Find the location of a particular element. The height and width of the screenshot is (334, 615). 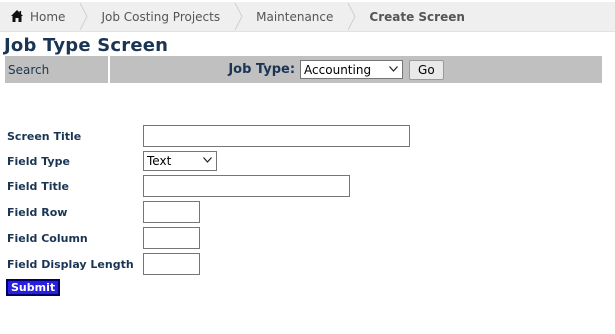

breadcrumb-home: Home is located at coordinates (39, 16).